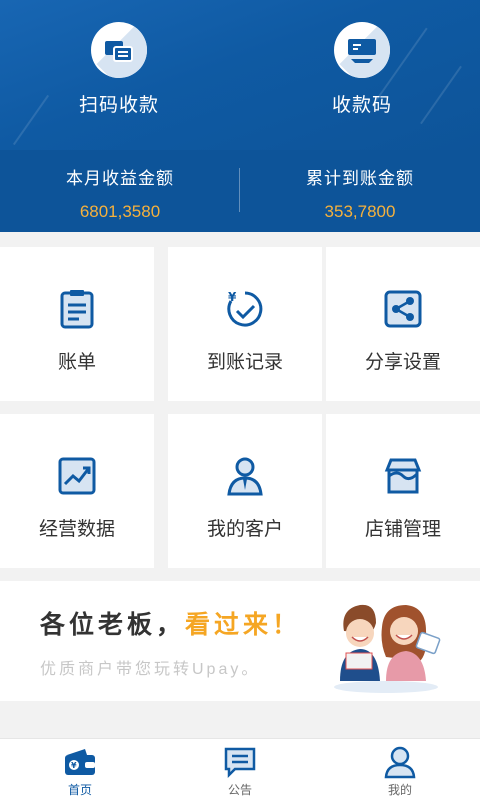 The height and width of the screenshot is (800, 480). I want to click on total-arrival-stat: 累计到账金额 353,7800, so click(360, 193).